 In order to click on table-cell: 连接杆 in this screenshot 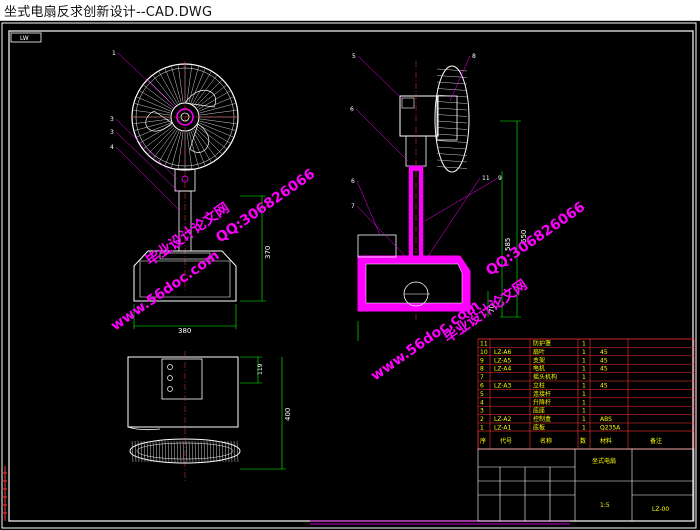, I will do `click(542, 394)`.